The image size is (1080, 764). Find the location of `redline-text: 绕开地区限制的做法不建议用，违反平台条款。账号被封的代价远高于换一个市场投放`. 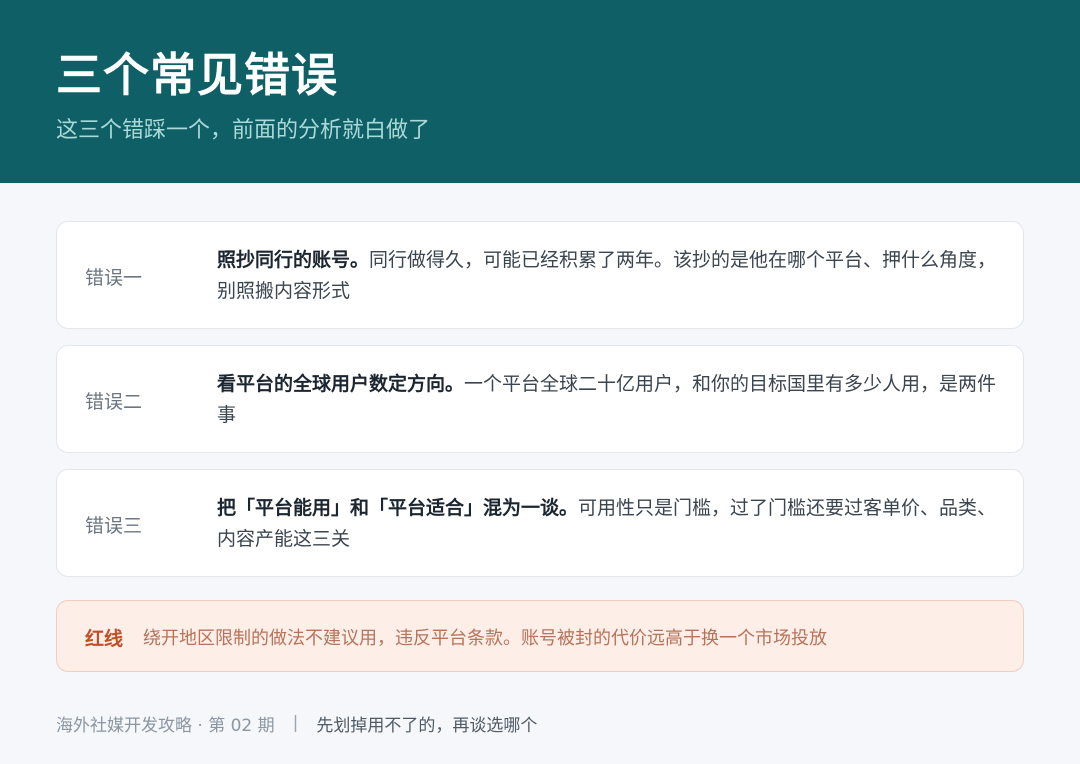

redline-text: 绕开地区限制的做法不建议用，违反平台条款。账号被封的代价远高于换一个市场投放 is located at coordinates (485, 638).